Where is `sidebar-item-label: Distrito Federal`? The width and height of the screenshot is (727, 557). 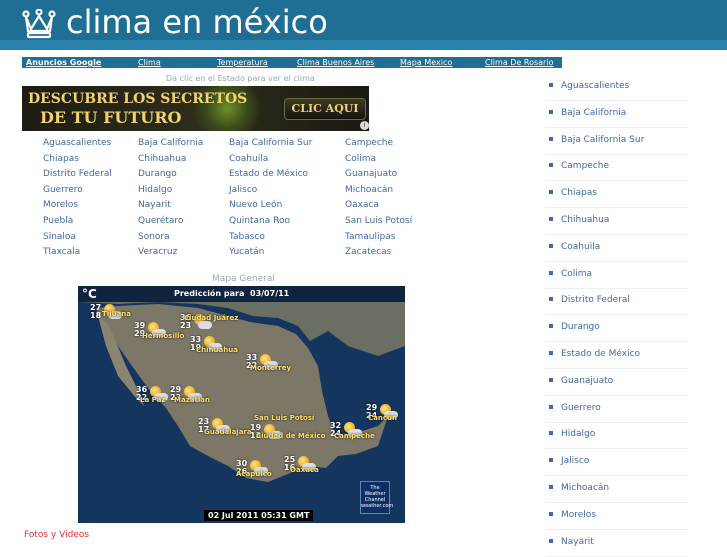
sidebar-item-label: Distrito Federal is located at coordinates (595, 300).